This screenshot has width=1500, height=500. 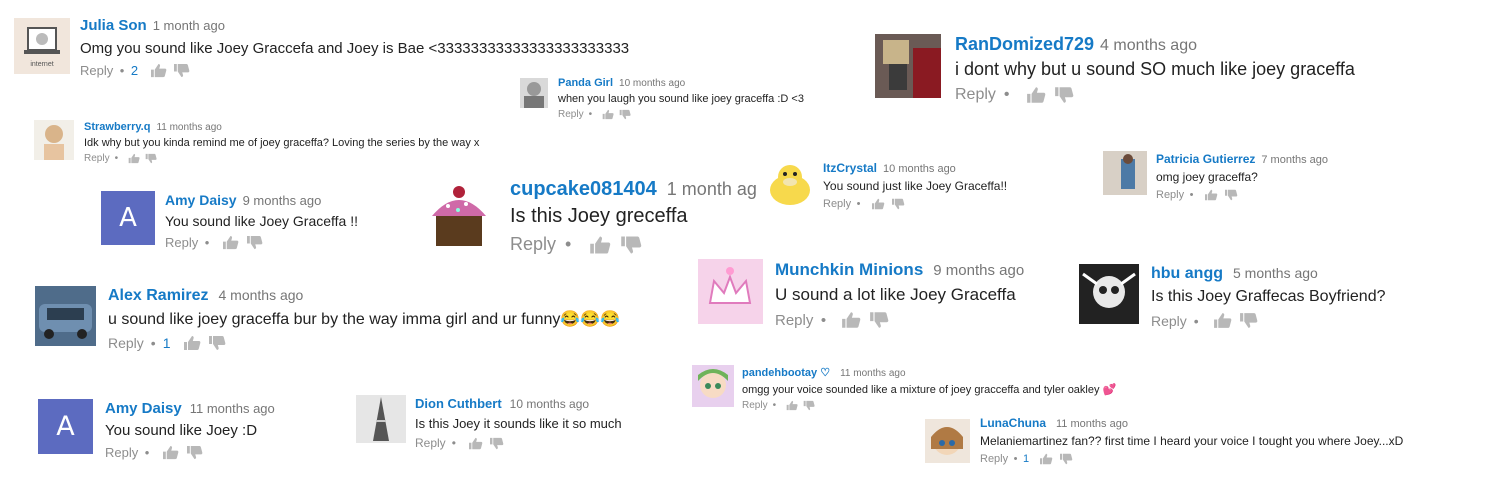 What do you see at coordinates (117, 127) in the screenshot?
I see `author-name: Strawberry.q` at bounding box center [117, 127].